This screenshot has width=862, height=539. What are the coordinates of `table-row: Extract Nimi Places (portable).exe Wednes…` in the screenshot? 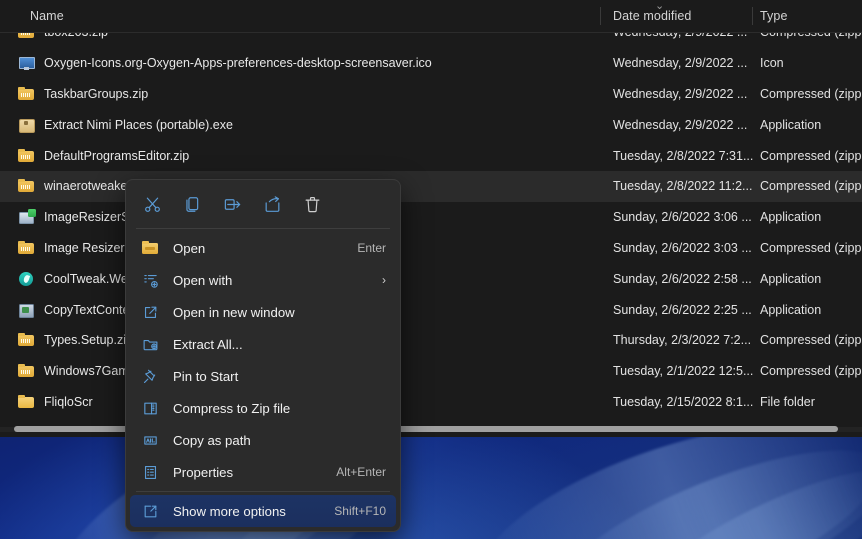 It's located at (431, 124).